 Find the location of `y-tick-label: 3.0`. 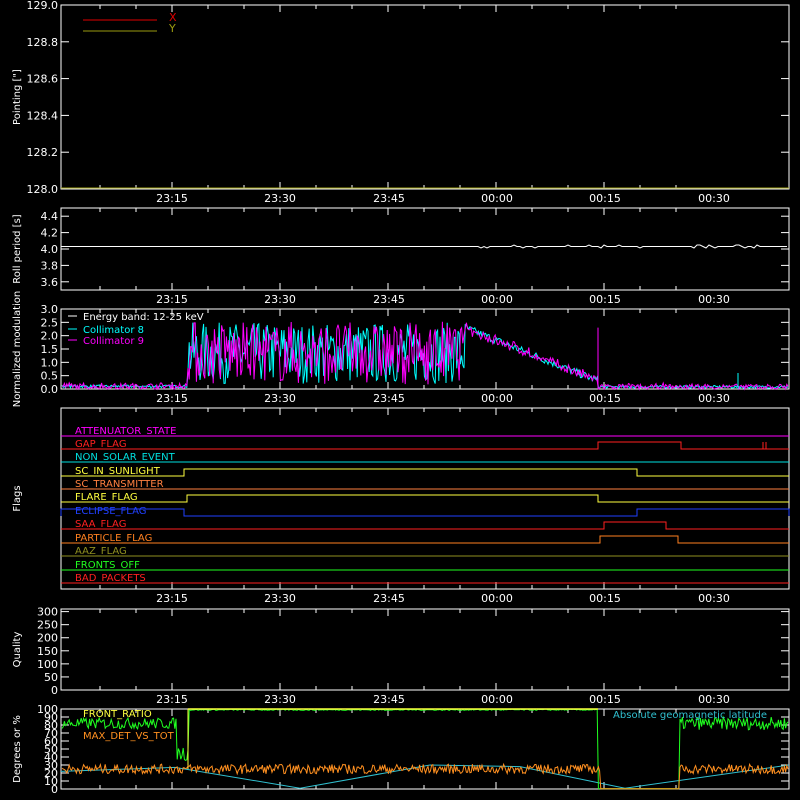

y-tick-label: 3.0 is located at coordinates (50, 309).